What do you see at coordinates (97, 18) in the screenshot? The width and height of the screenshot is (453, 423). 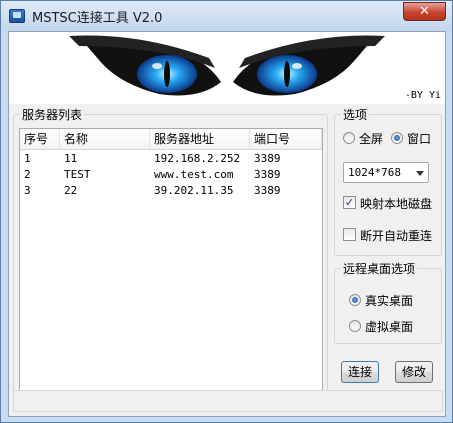 I see `window-title: MSTSC连接工具 V2.0` at bounding box center [97, 18].